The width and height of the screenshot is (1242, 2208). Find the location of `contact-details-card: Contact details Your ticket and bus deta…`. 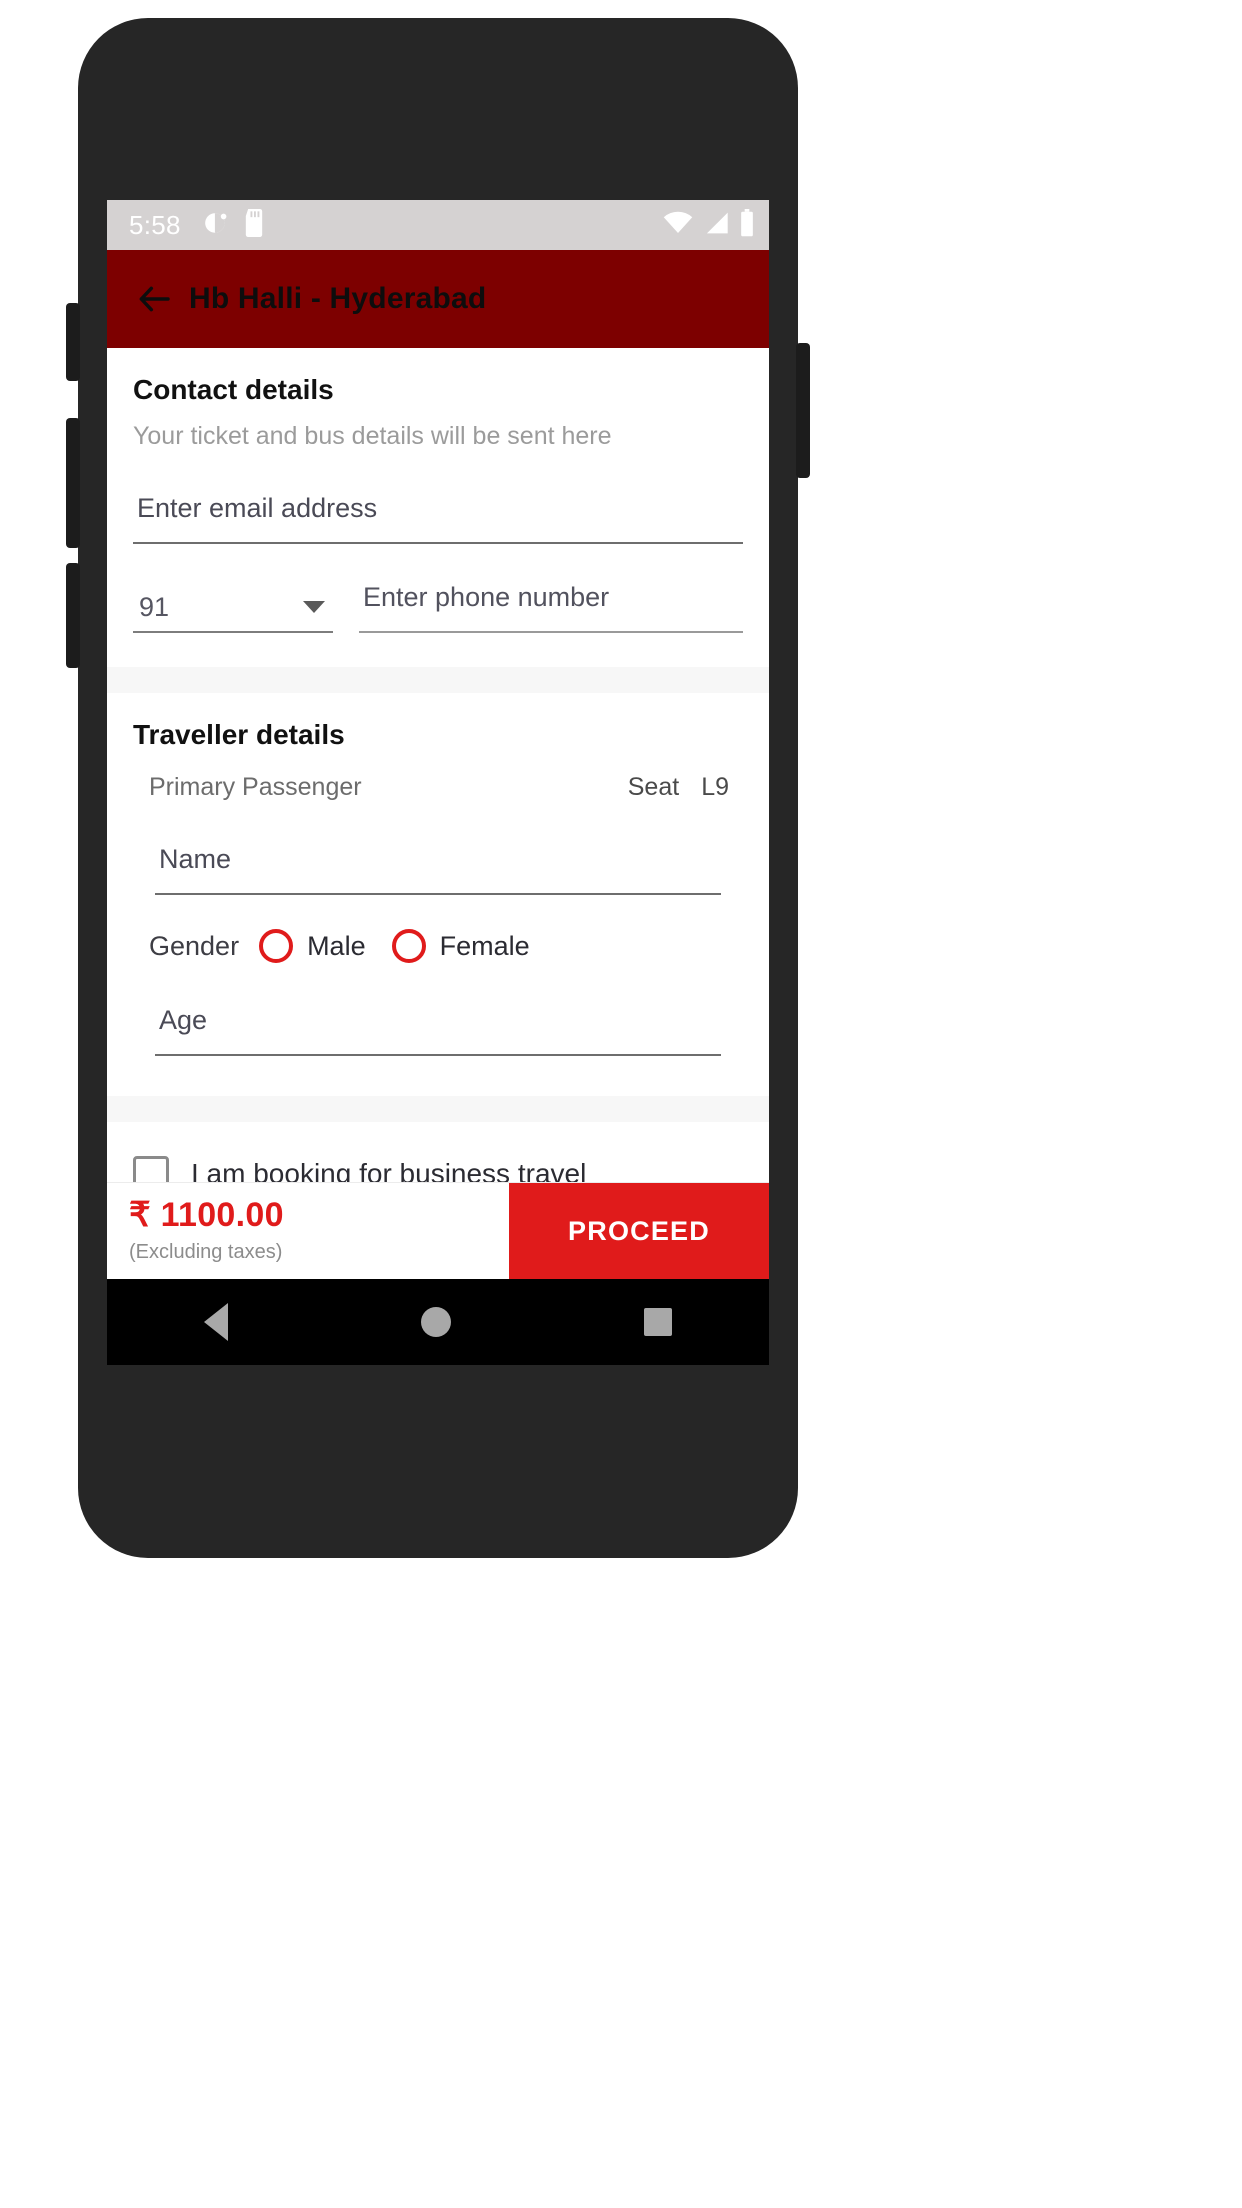

contact-details-card: Contact details Your ticket and bus deta… is located at coordinates (438, 507).